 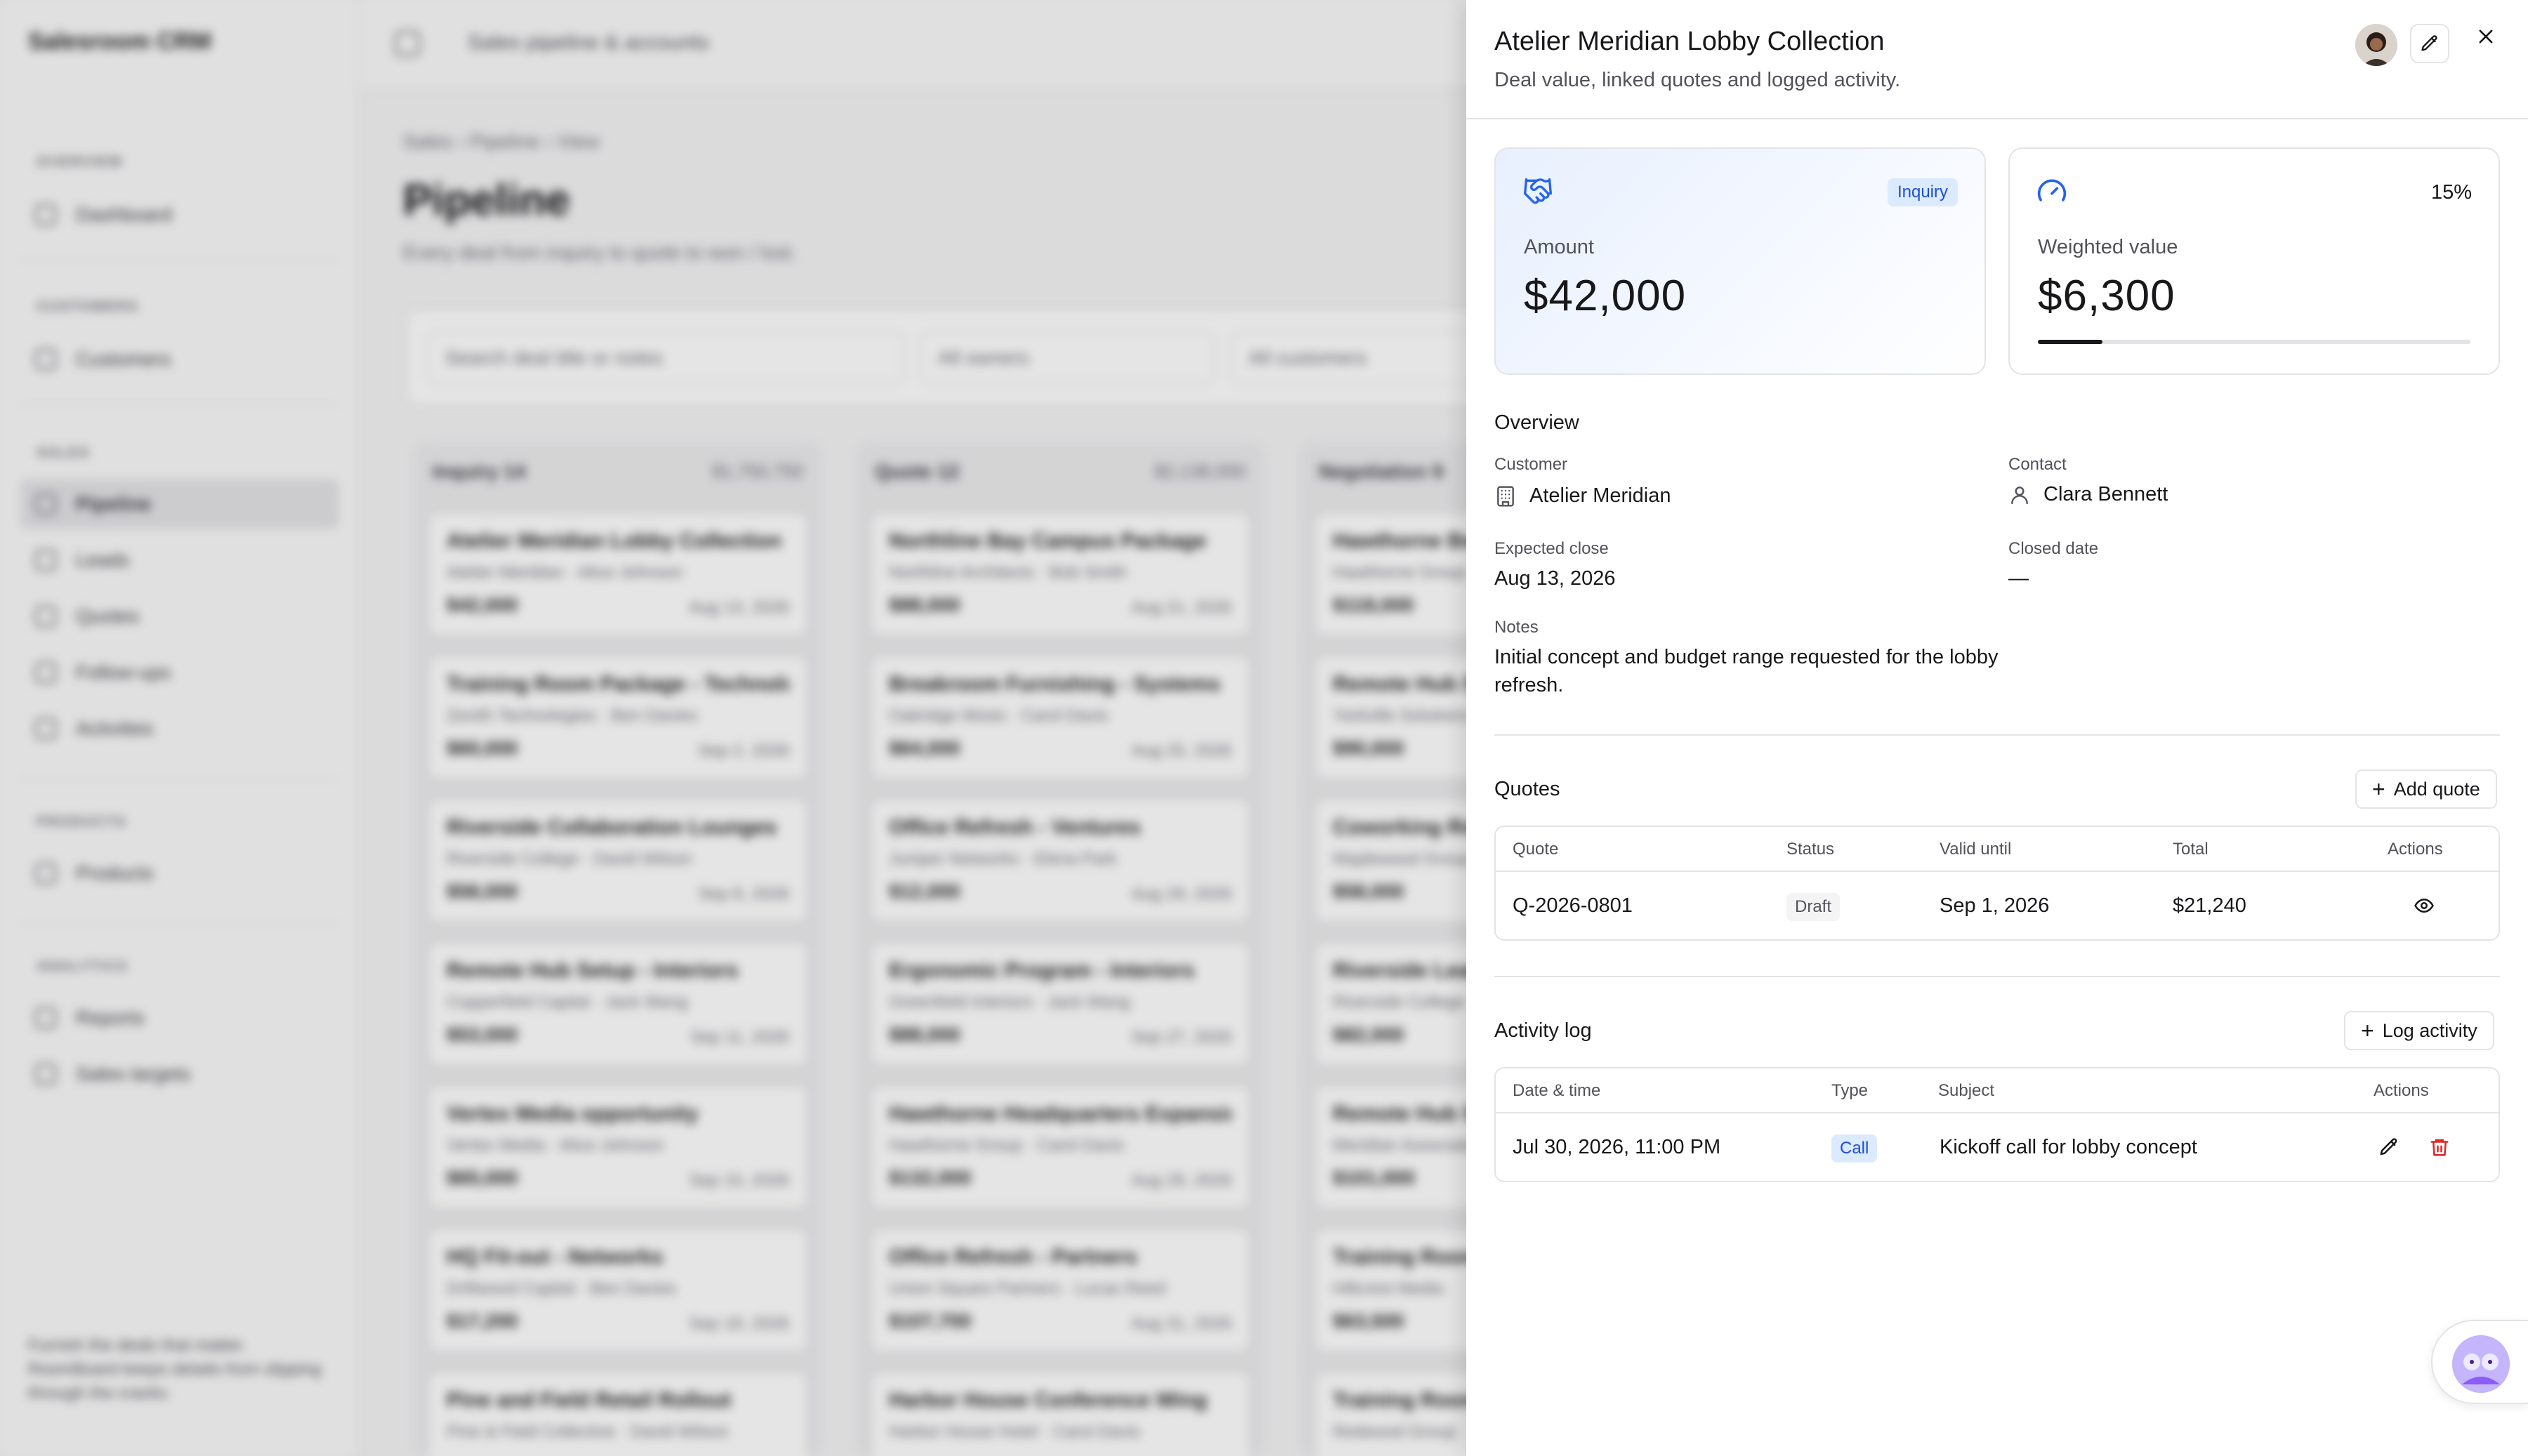 What do you see at coordinates (1543, 1030) in the screenshot?
I see `activity-log-title: Activity log` at bounding box center [1543, 1030].